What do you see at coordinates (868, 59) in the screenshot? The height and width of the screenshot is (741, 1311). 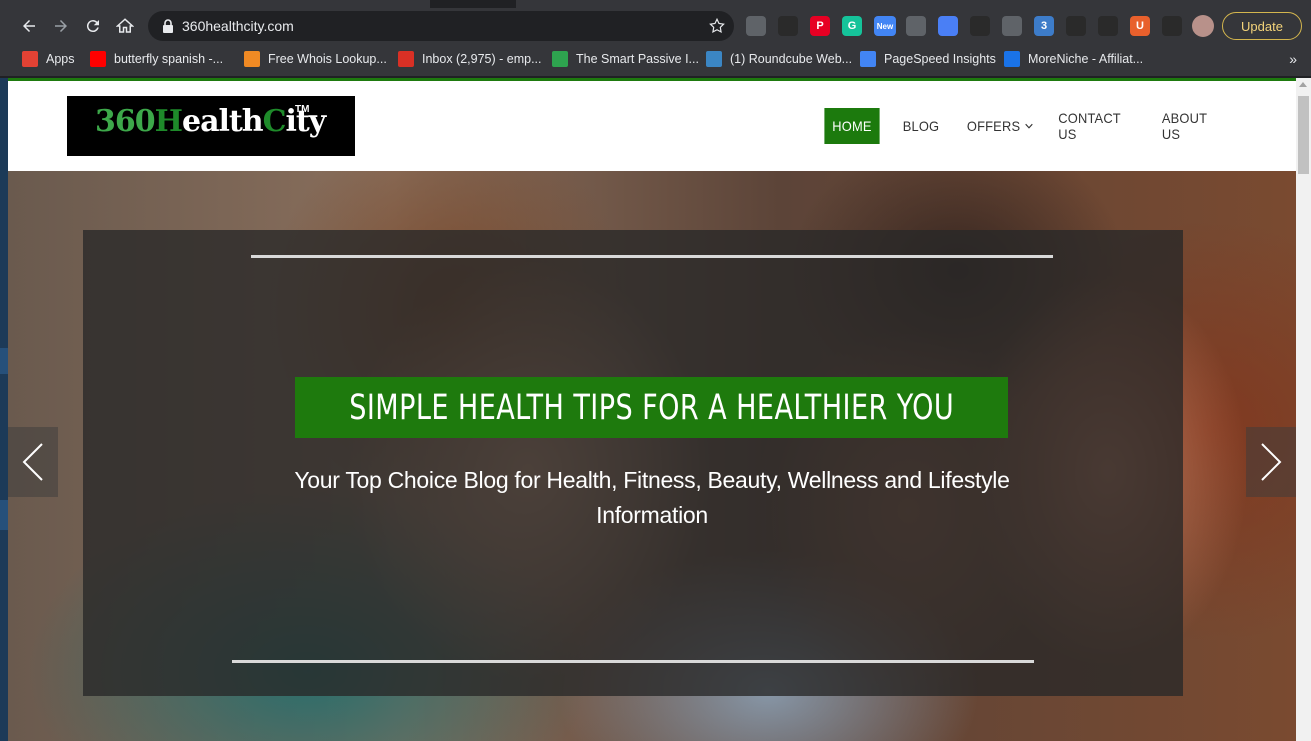 I see `bookmark-pagespeed-favicon-icon` at bounding box center [868, 59].